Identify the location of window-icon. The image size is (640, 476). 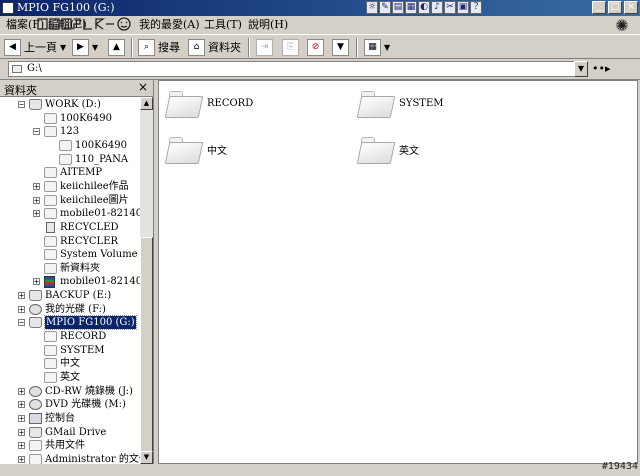
(8, 8).